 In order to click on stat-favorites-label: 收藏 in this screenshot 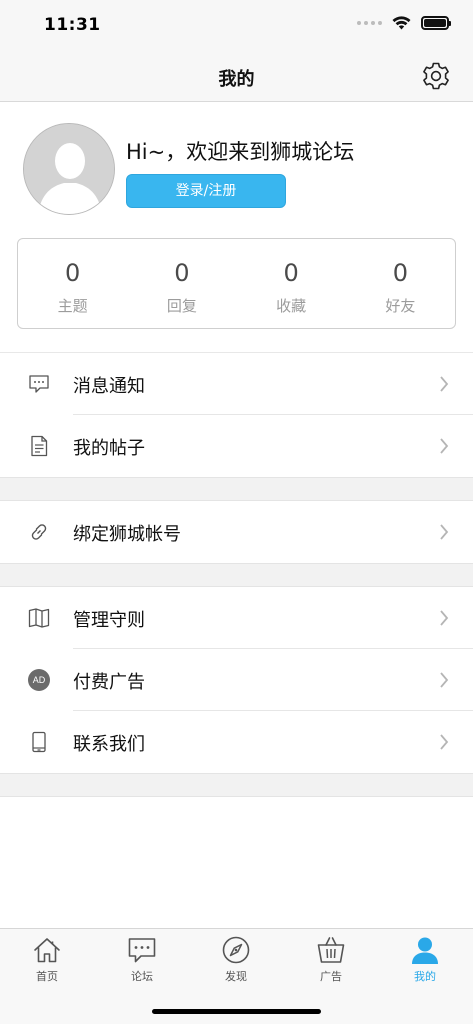, I will do `click(291, 306)`.